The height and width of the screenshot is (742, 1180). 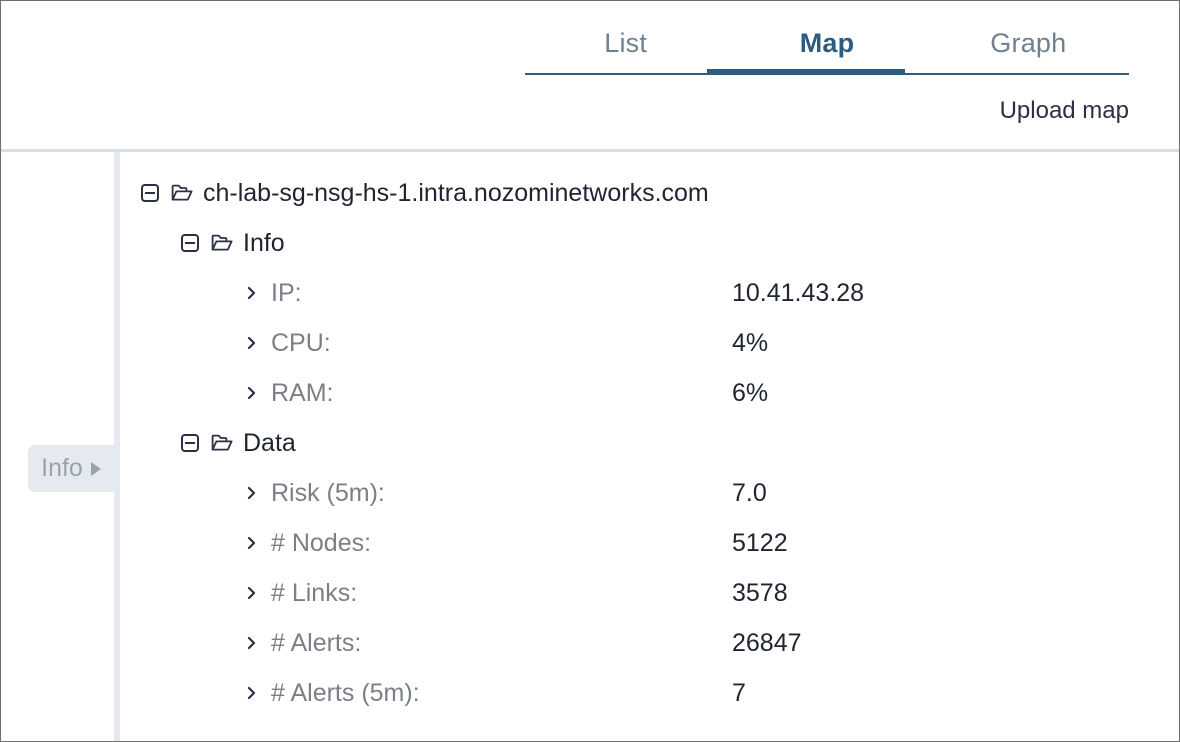 What do you see at coordinates (649, 693) in the screenshot?
I see `tree-row-alerts-5m: # Alerts (5m): 7` at bounding box center [649, 693].